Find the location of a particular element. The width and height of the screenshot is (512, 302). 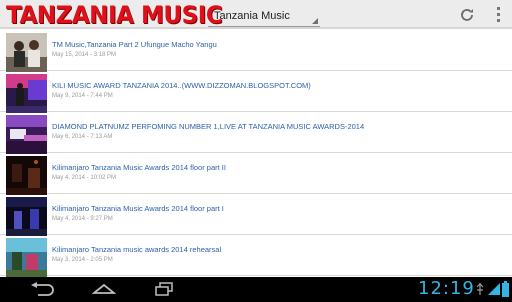

home-icon is located at coordinates (104, 289).